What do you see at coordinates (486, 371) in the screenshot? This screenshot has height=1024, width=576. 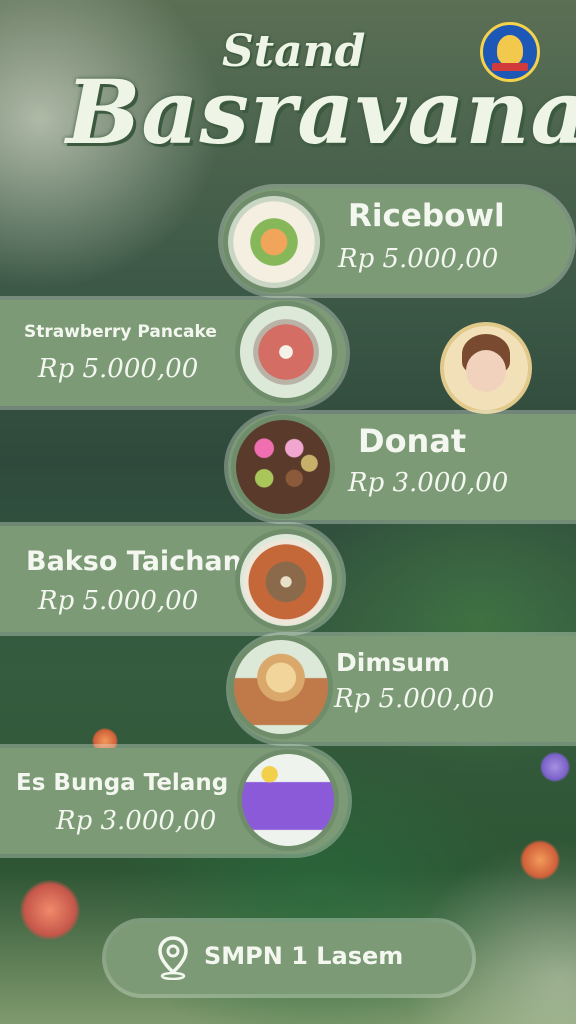 I see `face-shape` at bounding box center [486, 371].